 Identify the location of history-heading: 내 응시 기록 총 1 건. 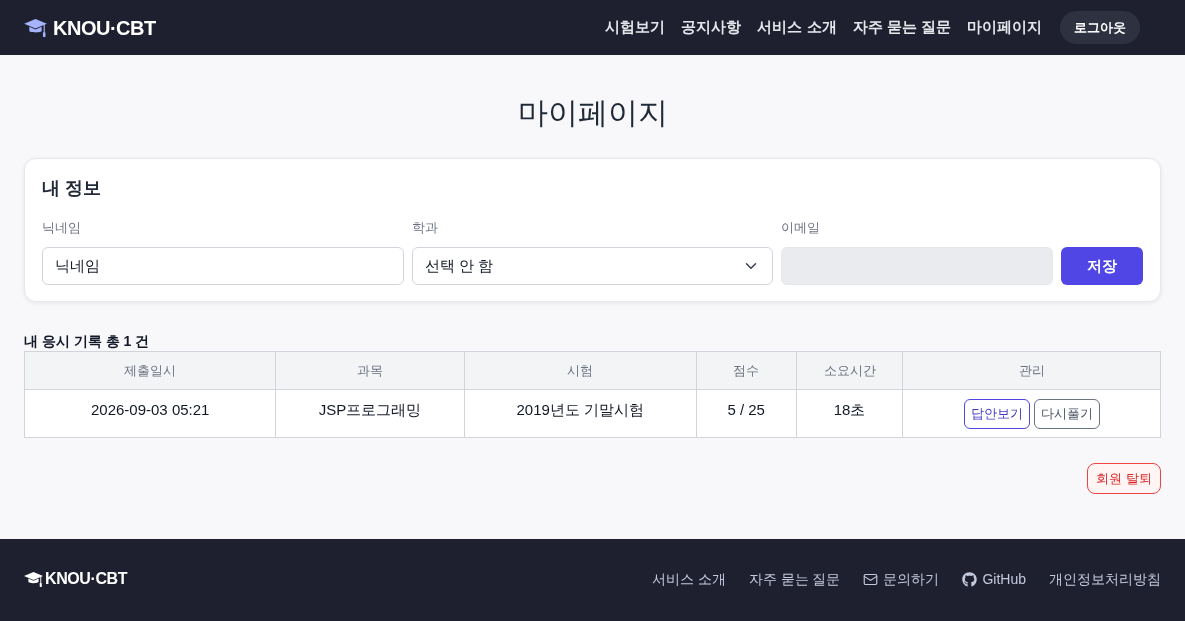
(87, 341).